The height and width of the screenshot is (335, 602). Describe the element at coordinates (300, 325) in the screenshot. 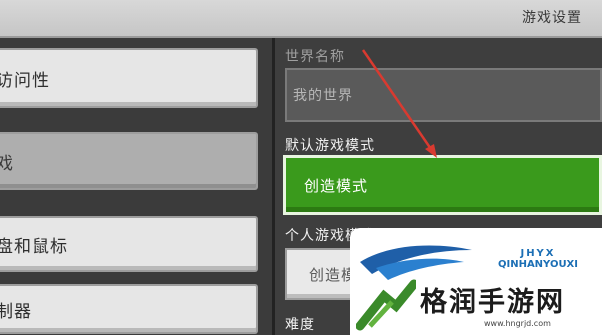

I see `difficulty-label: 难度` at that location.